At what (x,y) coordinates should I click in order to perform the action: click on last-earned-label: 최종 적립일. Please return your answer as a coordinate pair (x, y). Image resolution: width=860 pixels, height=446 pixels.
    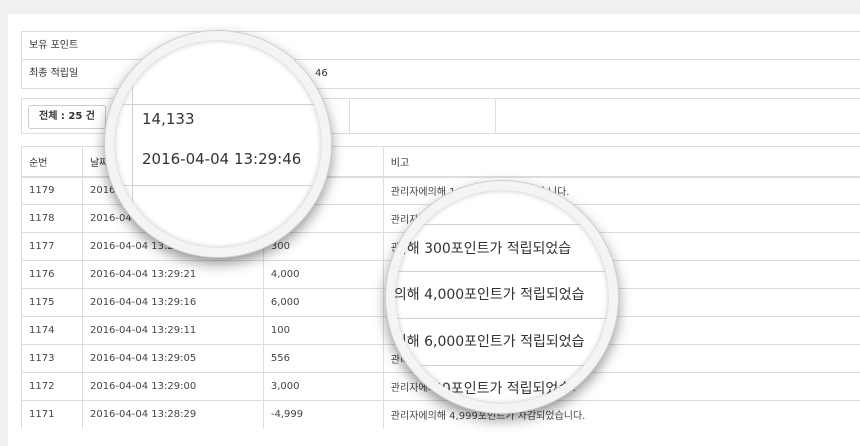
    Looking at the image, I should click on (54, 73).